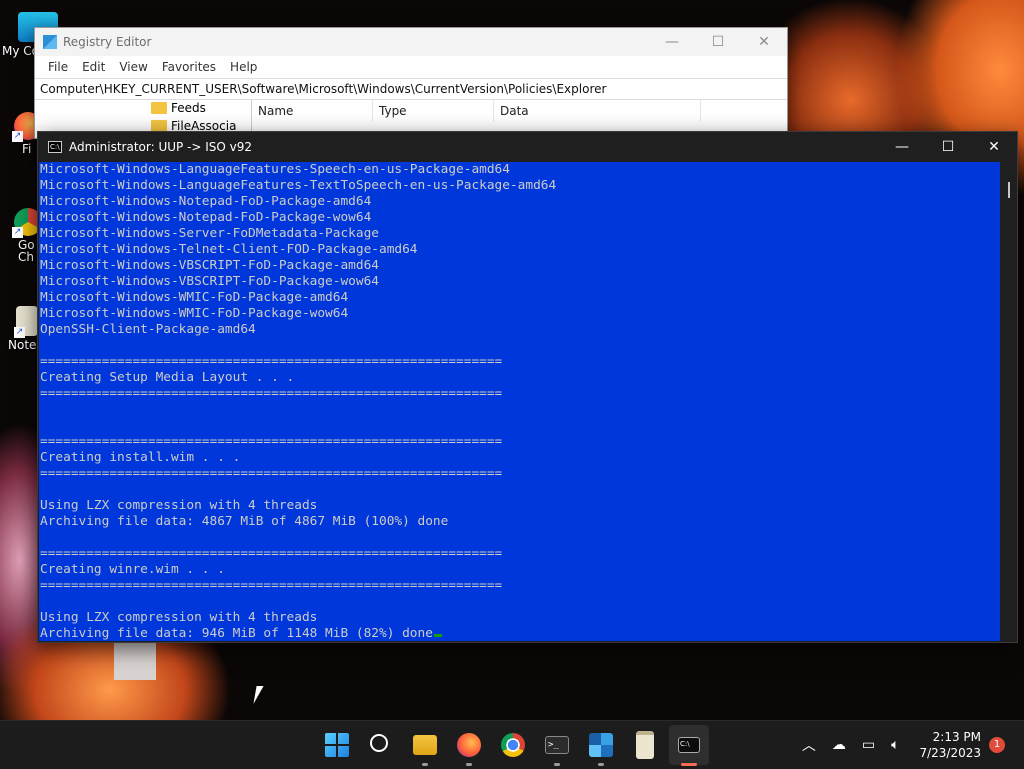  I want to click on scrollbar-thumb, so click(1009, 190).